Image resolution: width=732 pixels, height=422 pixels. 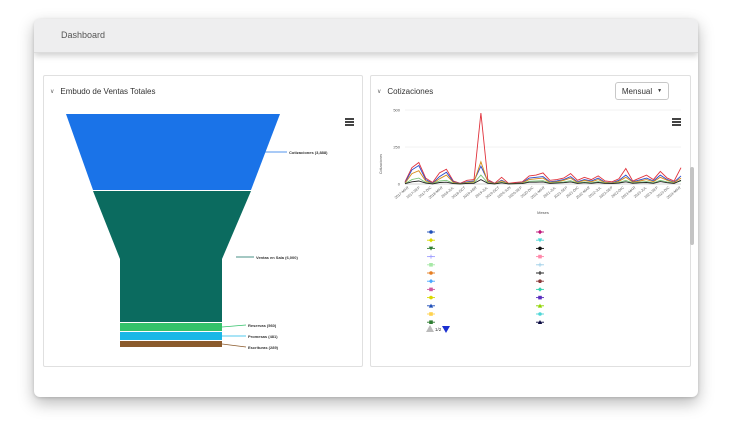 What do you see at coordinates (262, 325) in the screenshot?
I see `funnel-label-reservas: Reservas (560)` at bounding box center [262, 325].